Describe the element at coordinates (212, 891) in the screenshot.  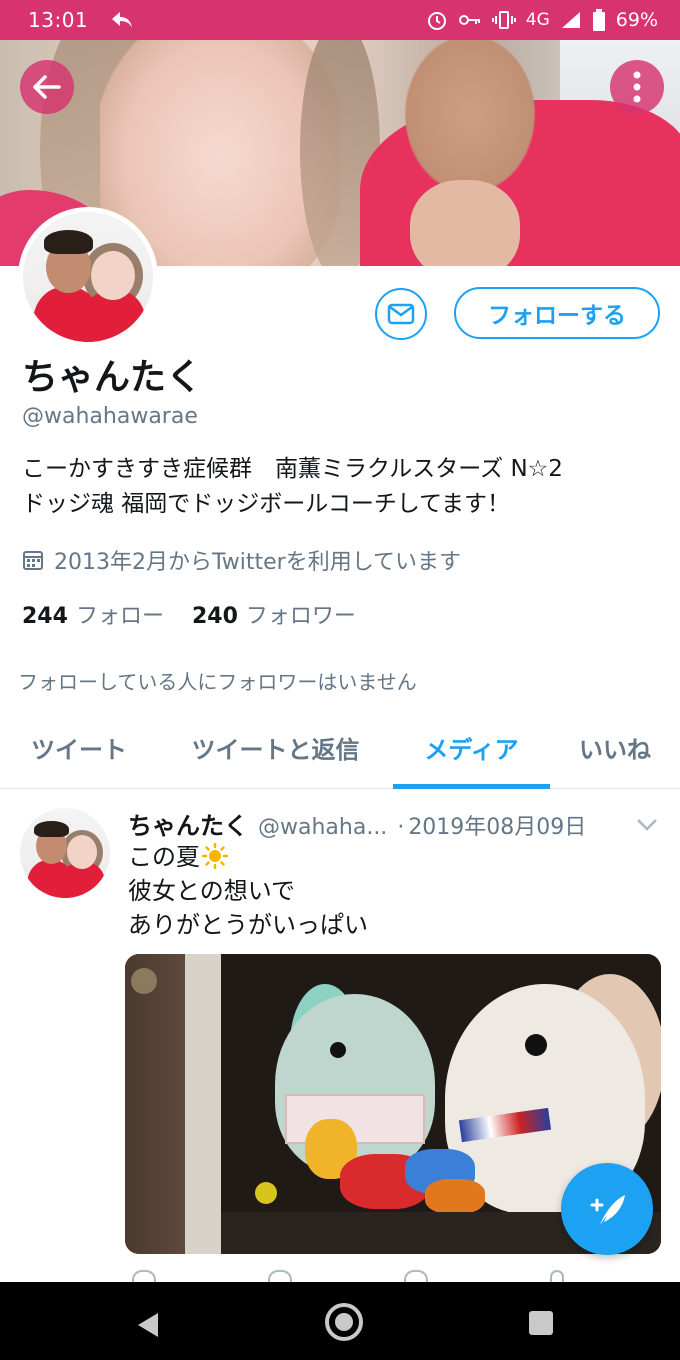
I see `tweet-line: 彼女との想いで` at that location.